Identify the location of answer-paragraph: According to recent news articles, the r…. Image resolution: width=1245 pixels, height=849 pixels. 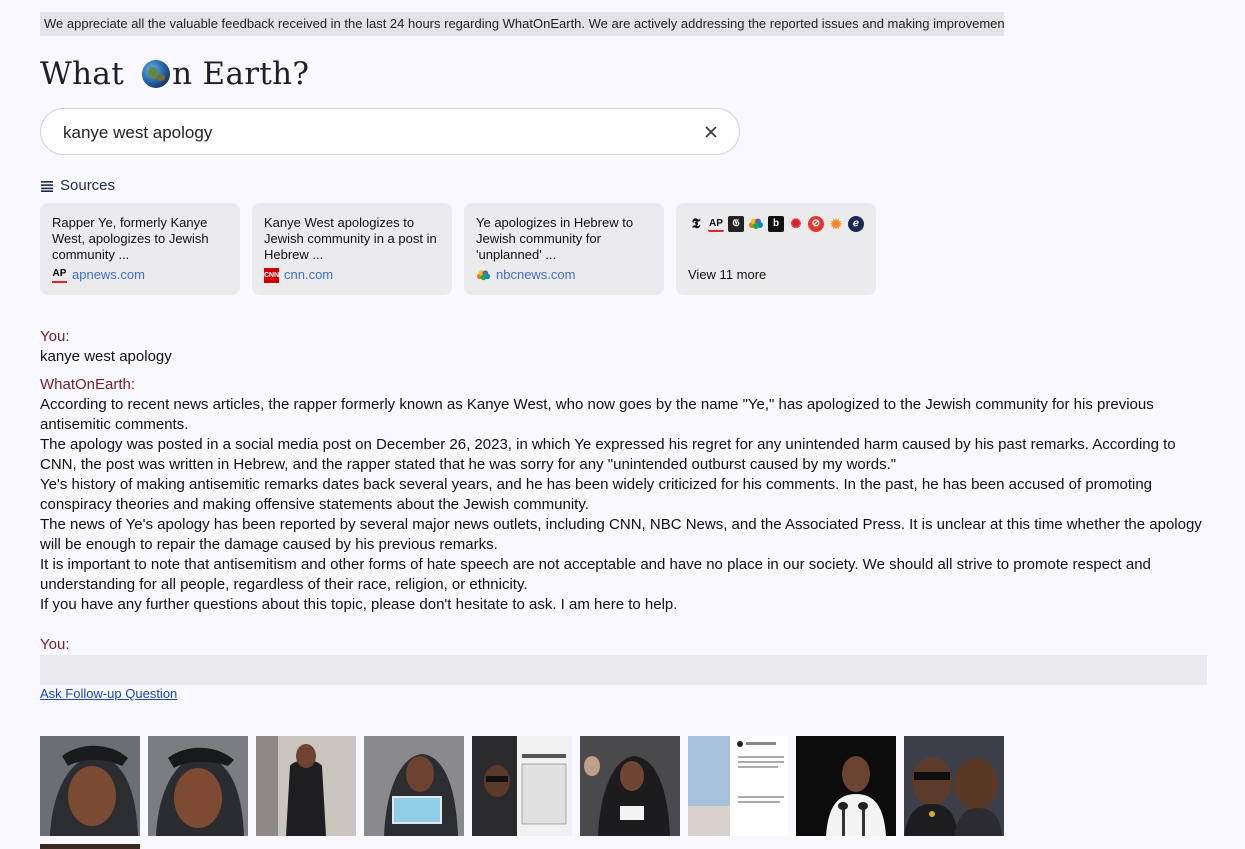
(597, 414).